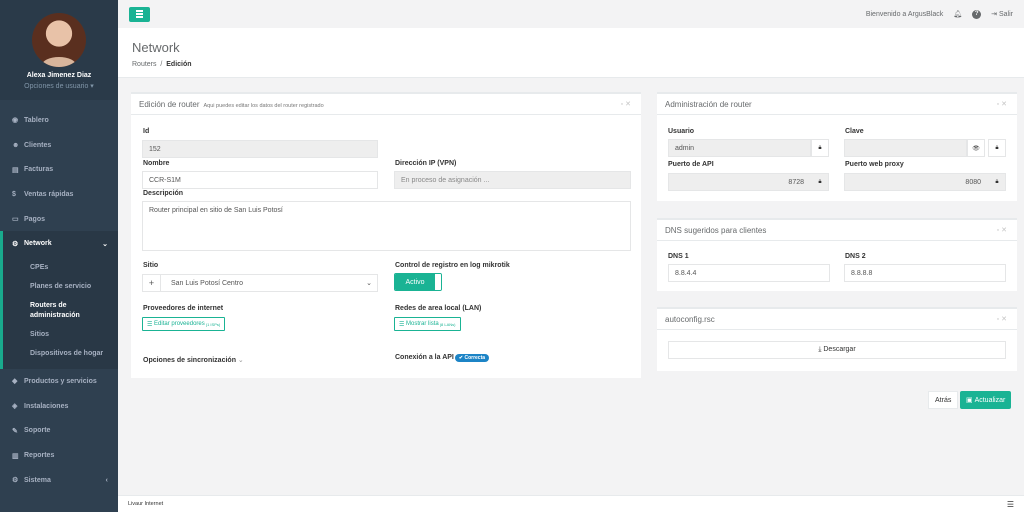 This screenshot has height=512, width=1024. I want to click on sidebar-subitem-planes: Planes de servicio, so click(60, 286).